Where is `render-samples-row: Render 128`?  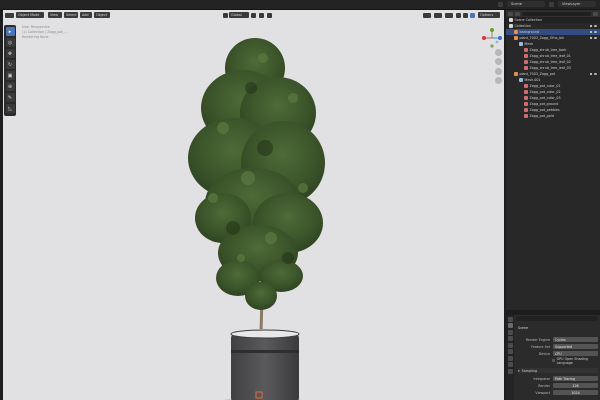 render-samples-row: Render 128 is located at coordinates (558, 385).